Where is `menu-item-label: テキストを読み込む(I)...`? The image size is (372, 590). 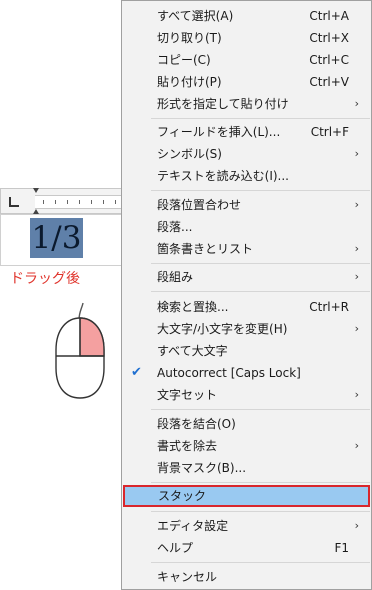
menu-item-label: テキストを読み込む(I)... is located at coordinates (223, 176).